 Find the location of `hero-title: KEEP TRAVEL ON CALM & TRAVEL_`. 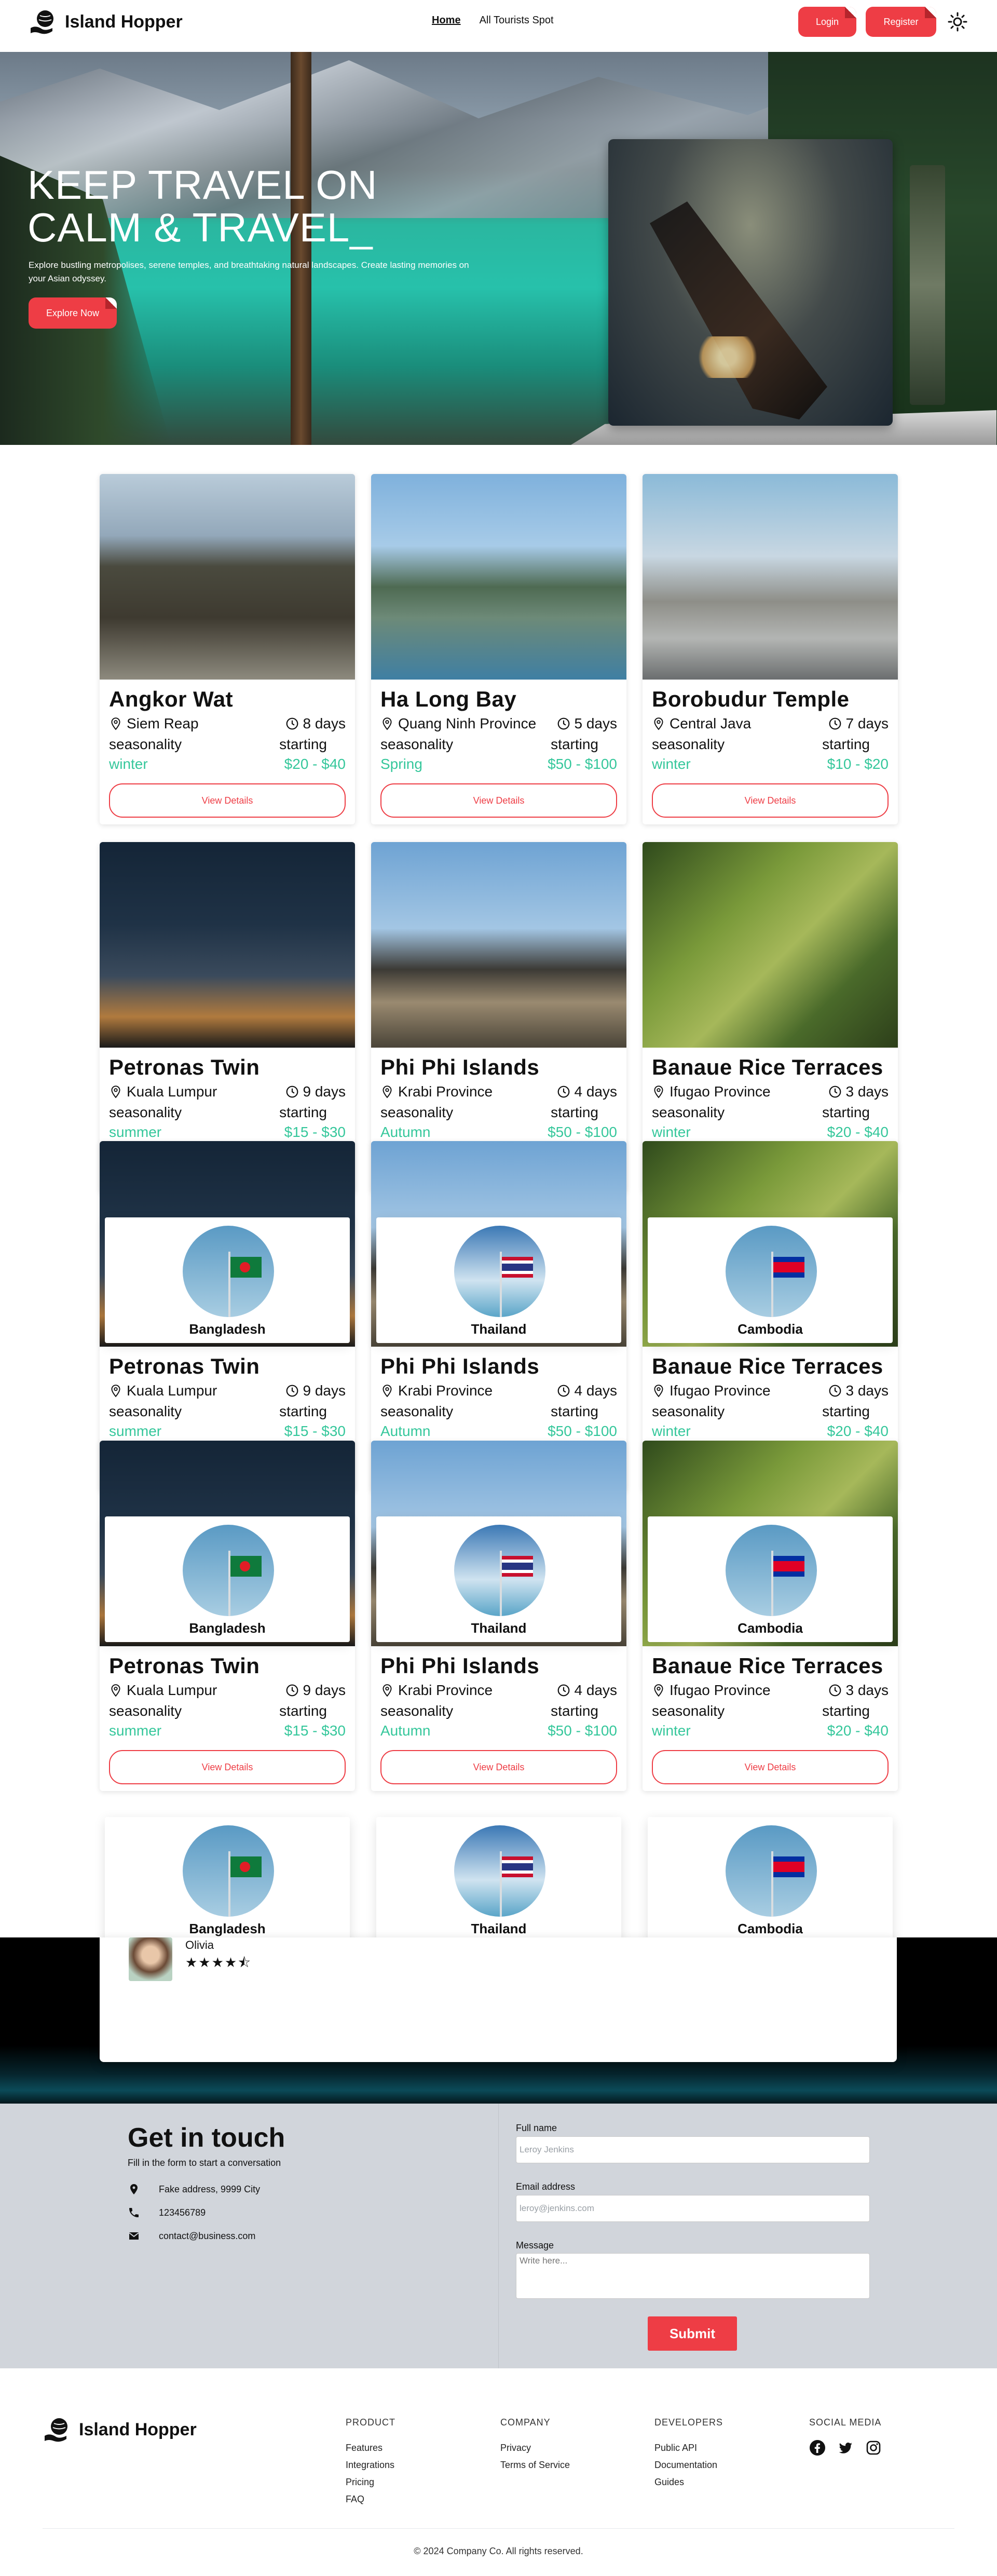

hero-title: KEEP TRAVEL ON CALM & TRAVEL_ is located at coordinates (202, 206).